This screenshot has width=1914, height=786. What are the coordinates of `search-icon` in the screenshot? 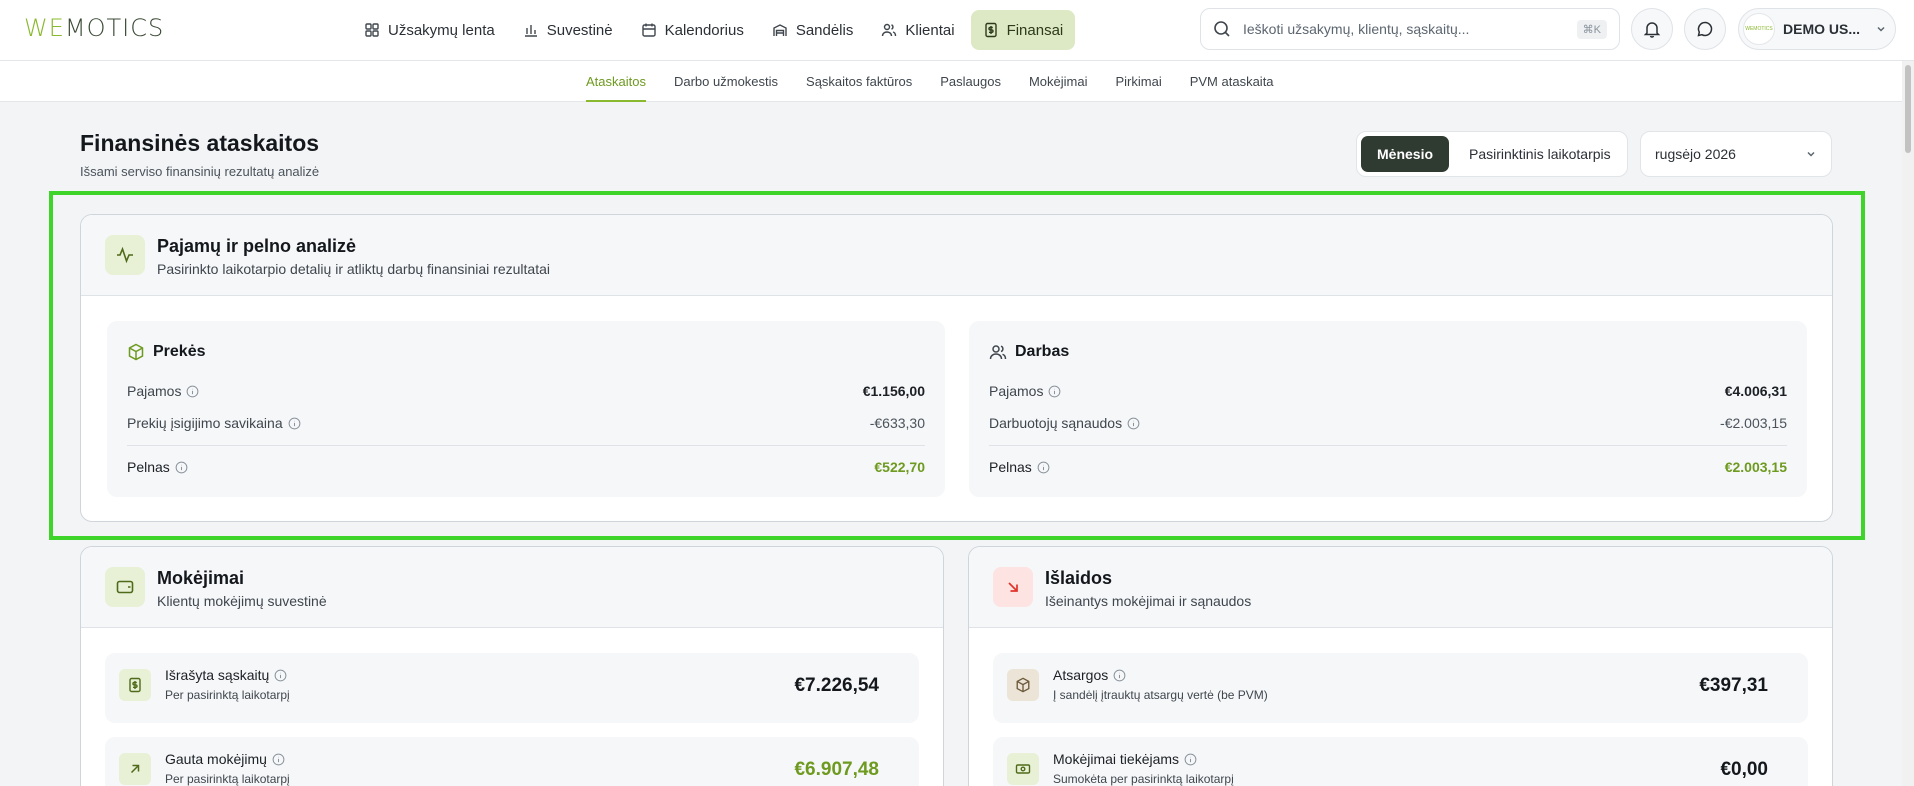 It's located at (1222, 29).